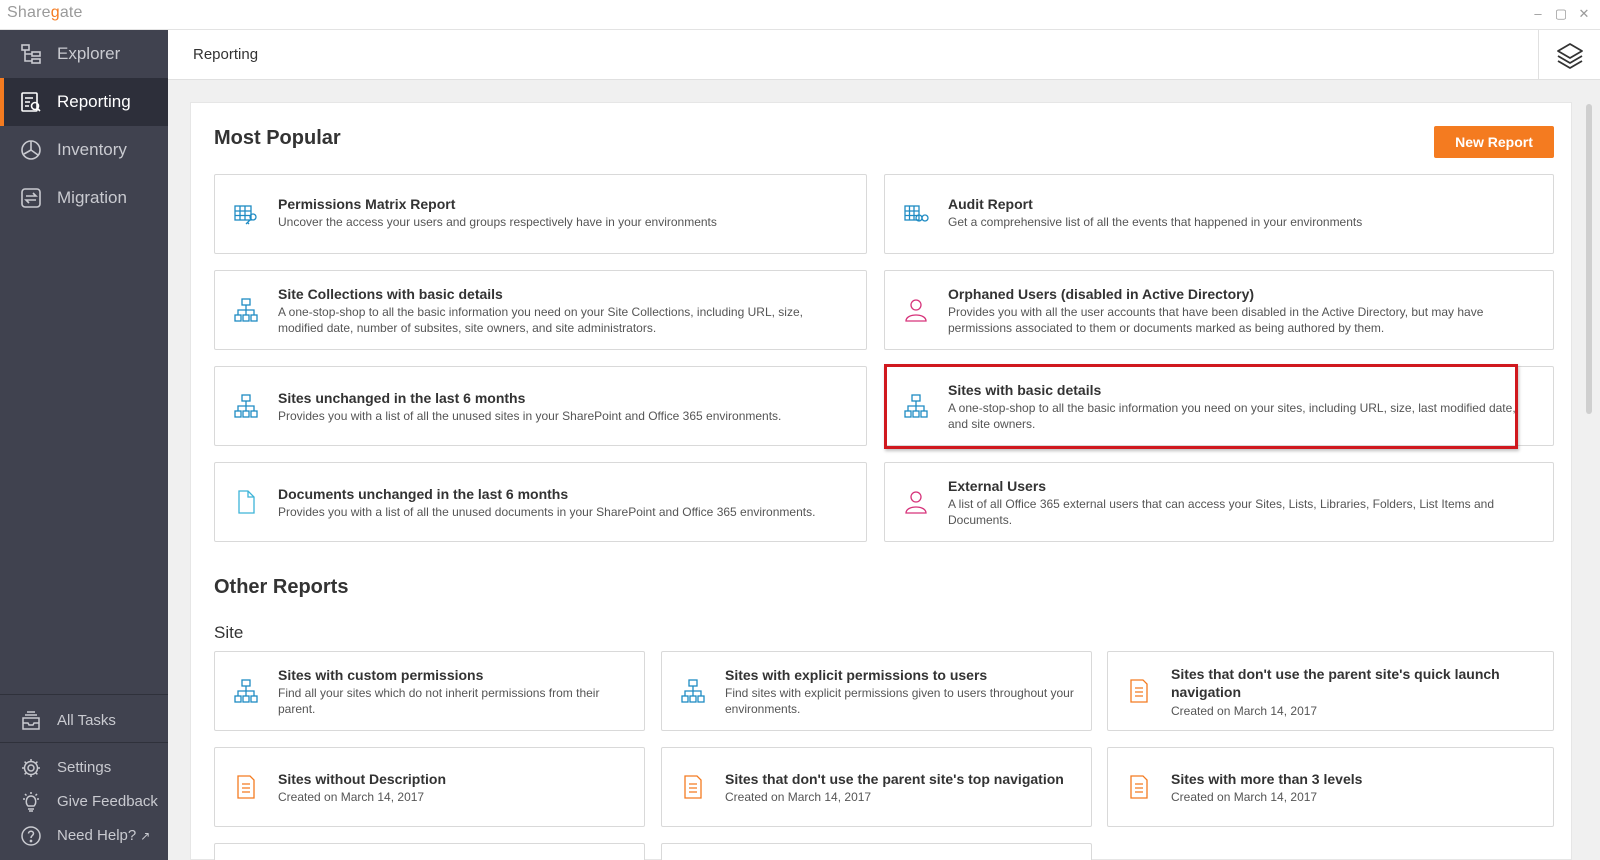 Image resolution: width=1600 pixels, height=860 pixels. I want to click on minimize-button: –, so click(1538, 13).